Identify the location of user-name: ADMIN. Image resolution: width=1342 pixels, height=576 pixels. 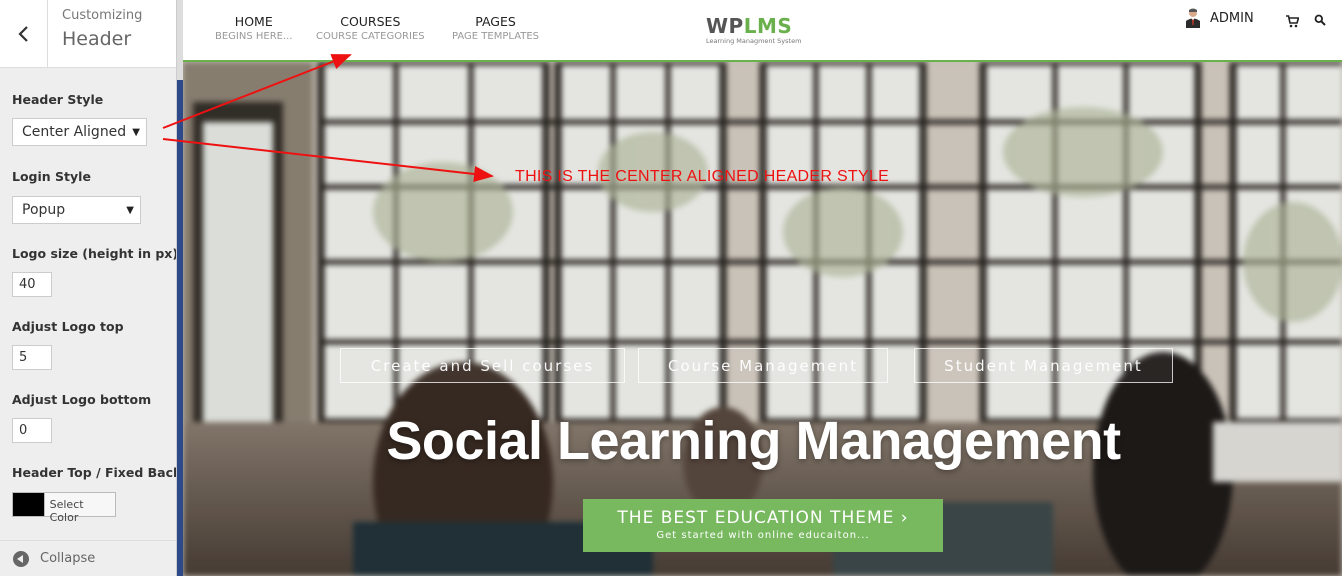
(1232, 18).